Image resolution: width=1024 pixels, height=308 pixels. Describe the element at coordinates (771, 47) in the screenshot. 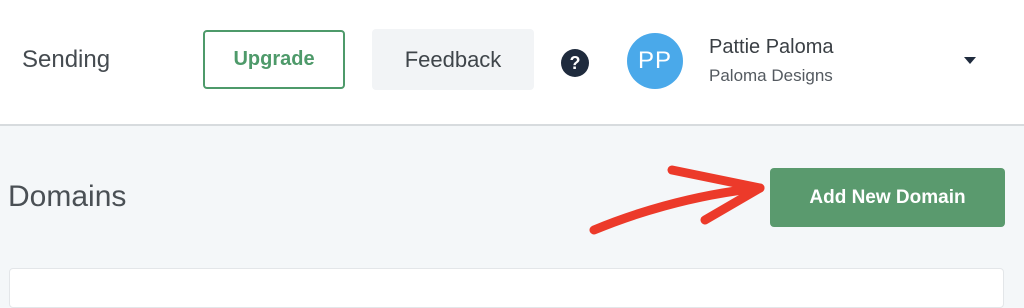

I see `user-name: Pattie Paloma` at that location.